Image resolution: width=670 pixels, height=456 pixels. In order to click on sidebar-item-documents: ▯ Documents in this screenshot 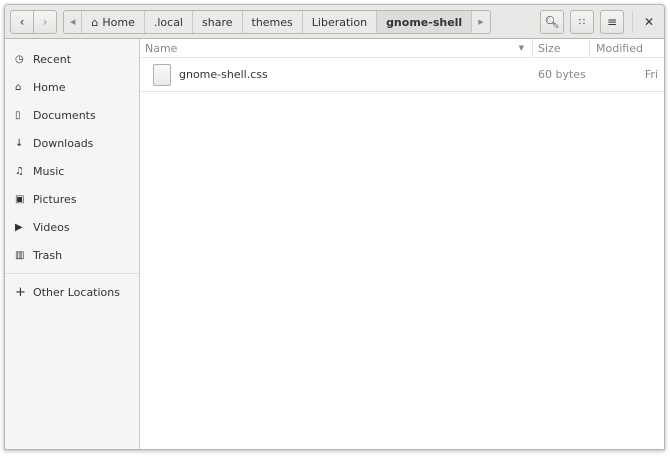, I will do `click(72, 115)`.